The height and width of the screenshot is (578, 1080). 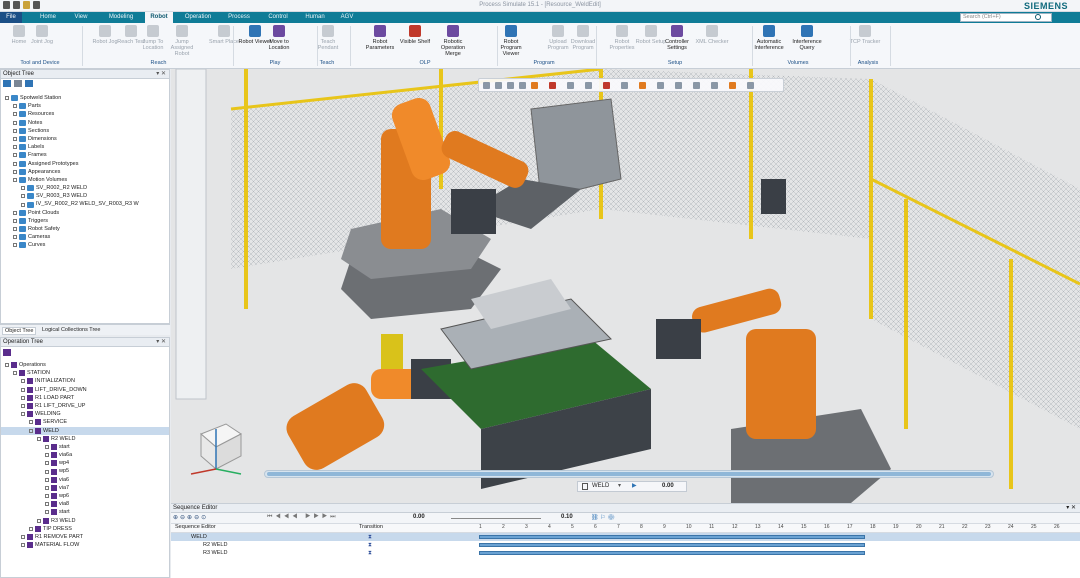 What do you see at coordinates (380, 38) in the screenshot?
I see `robot-parameters-button: Robot Parameters` at bounding box center [380, 38].